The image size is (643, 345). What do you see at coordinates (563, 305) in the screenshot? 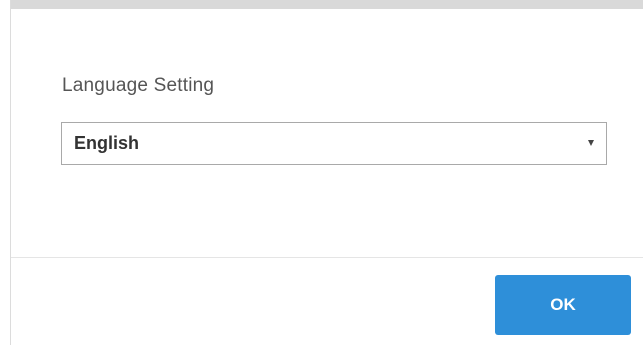
I see `ok-button: OK` at bounding box center [563, 305].